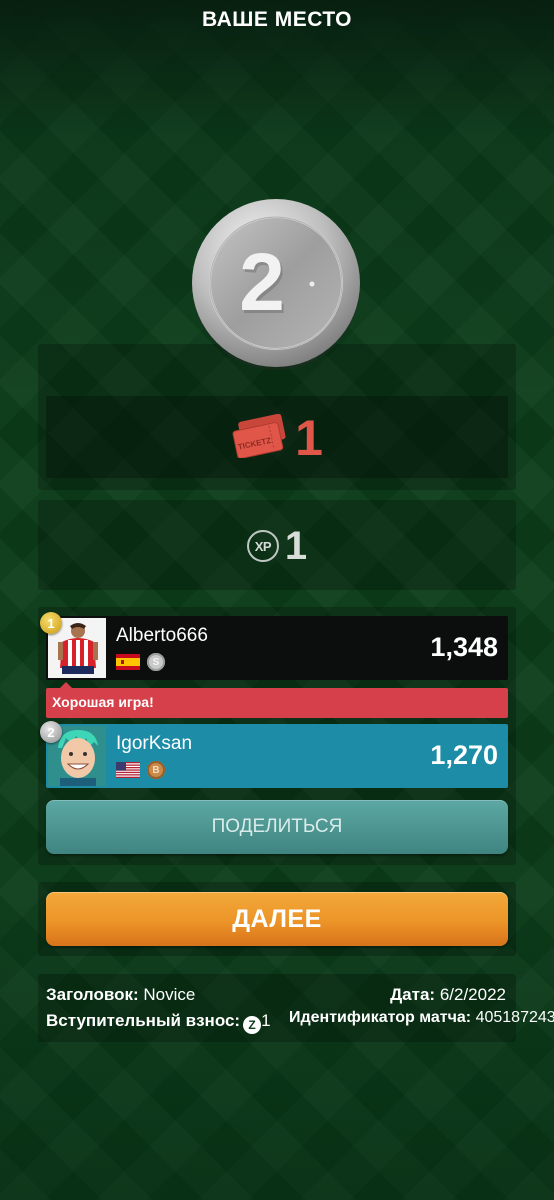 The image size is (554, 1200). Describe the element at coordinates (92, 994) in the screenshot. I see `match-title-label: Заголовок:` at that location.